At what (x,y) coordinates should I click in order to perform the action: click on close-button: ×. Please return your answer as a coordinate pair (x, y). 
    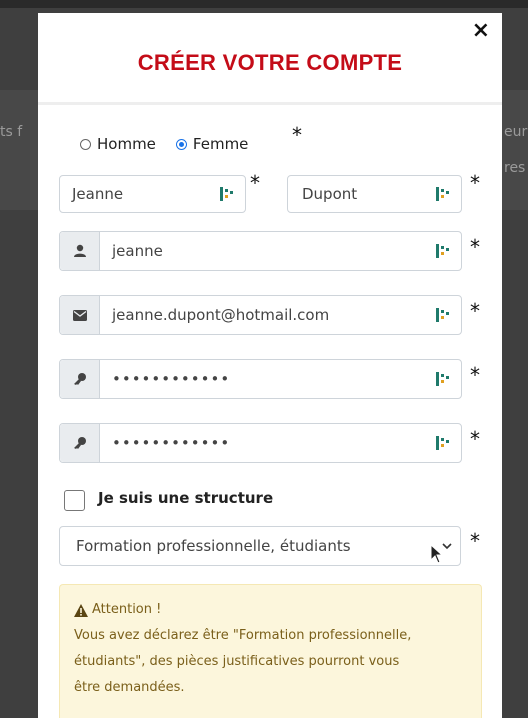
    Looking at the image, I should click on (481, 31).